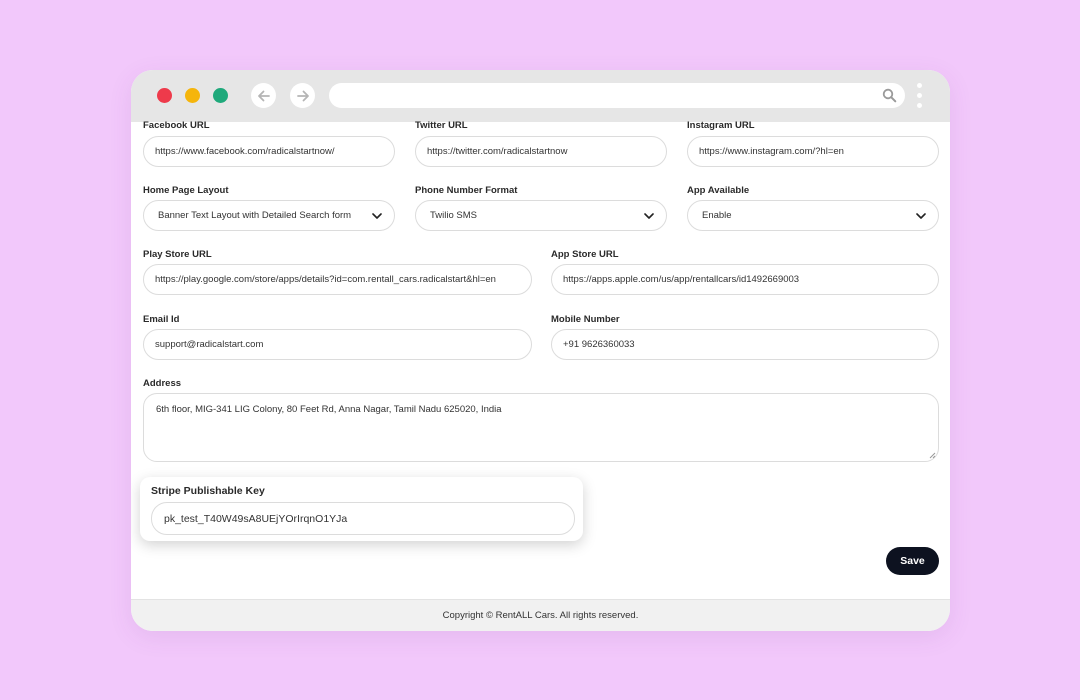  What do you see at coordinates (585, 319) in the screenshot?
I see `mobile-number-label: Mobile Number` at bounding box center [585, 319].